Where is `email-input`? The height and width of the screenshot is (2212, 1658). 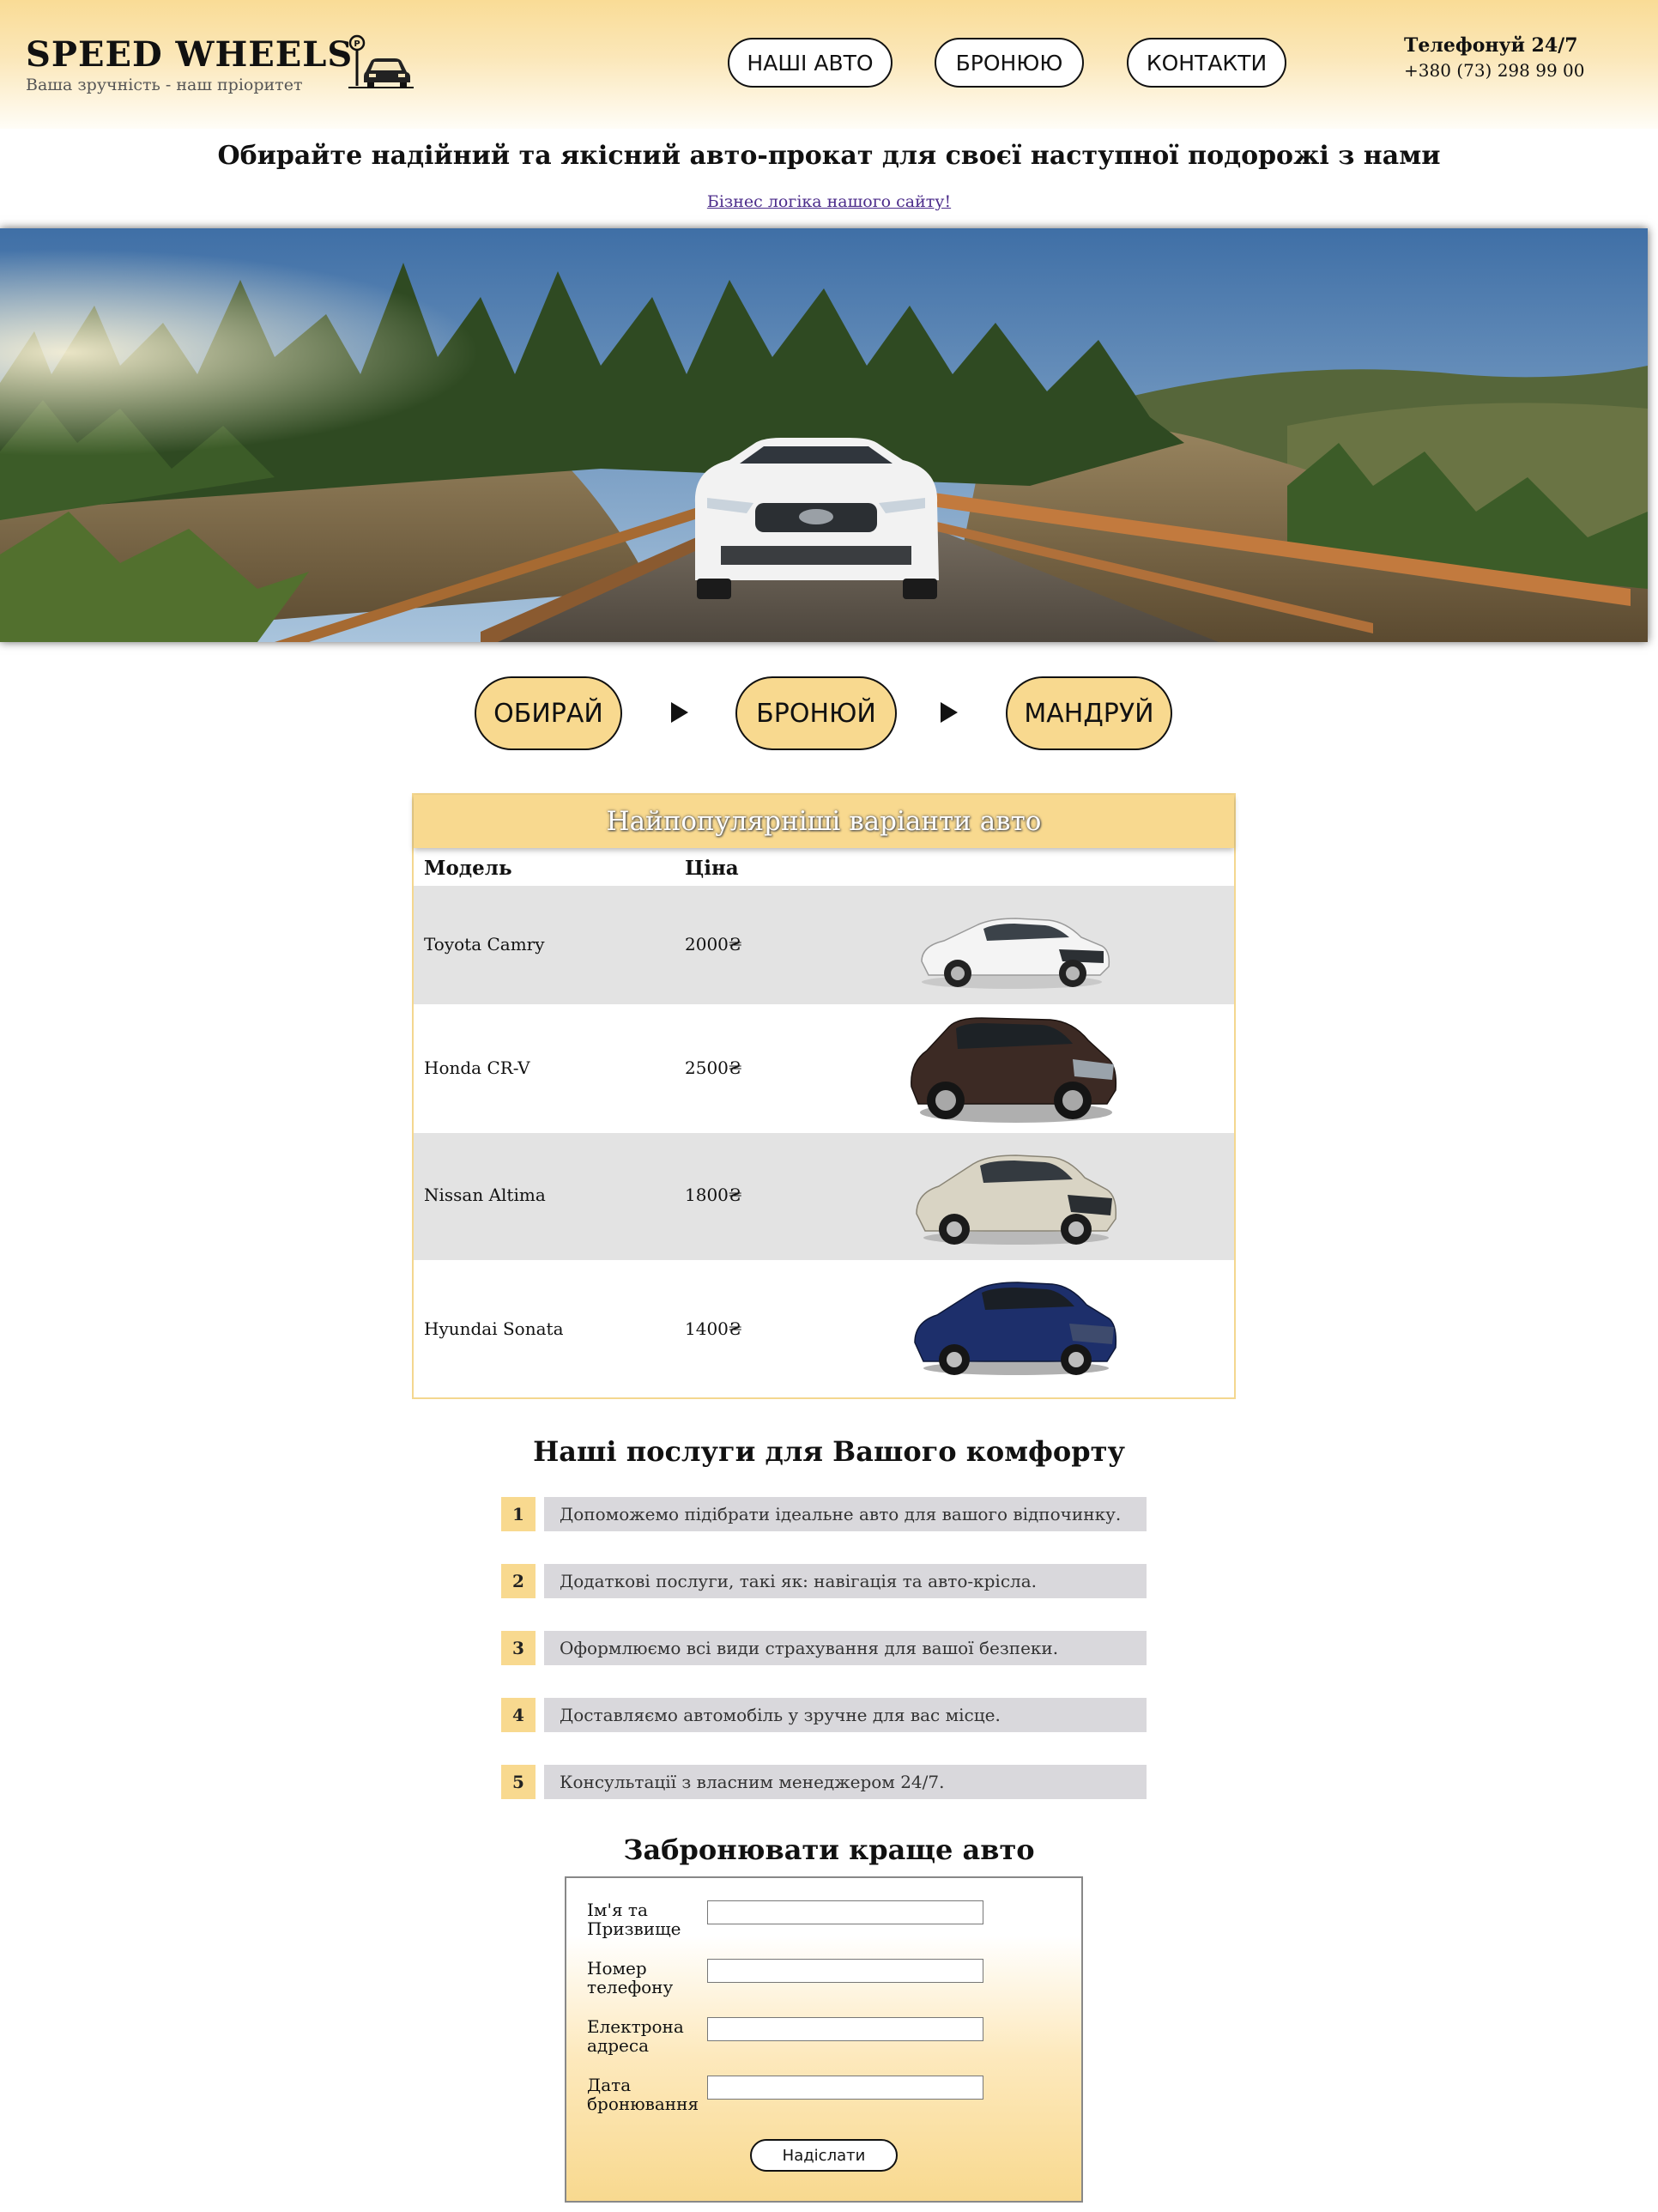
email-input is located at coordinates (845, 2029).